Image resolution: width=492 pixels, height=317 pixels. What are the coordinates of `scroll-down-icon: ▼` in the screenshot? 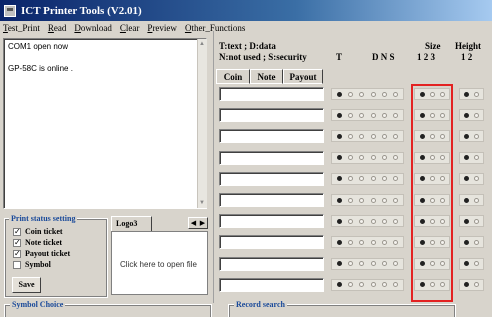 It's located at (202, 203).